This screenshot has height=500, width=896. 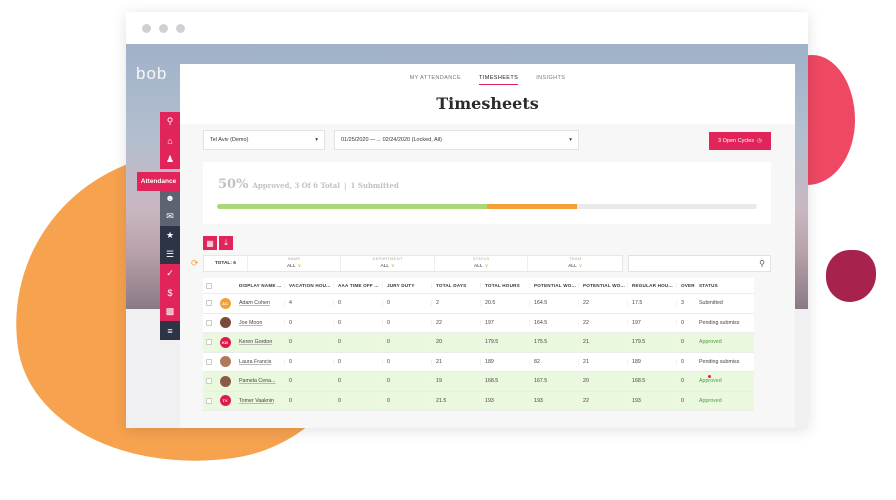 I want to click on approval-progress-bar, so click(x=487, y=206).